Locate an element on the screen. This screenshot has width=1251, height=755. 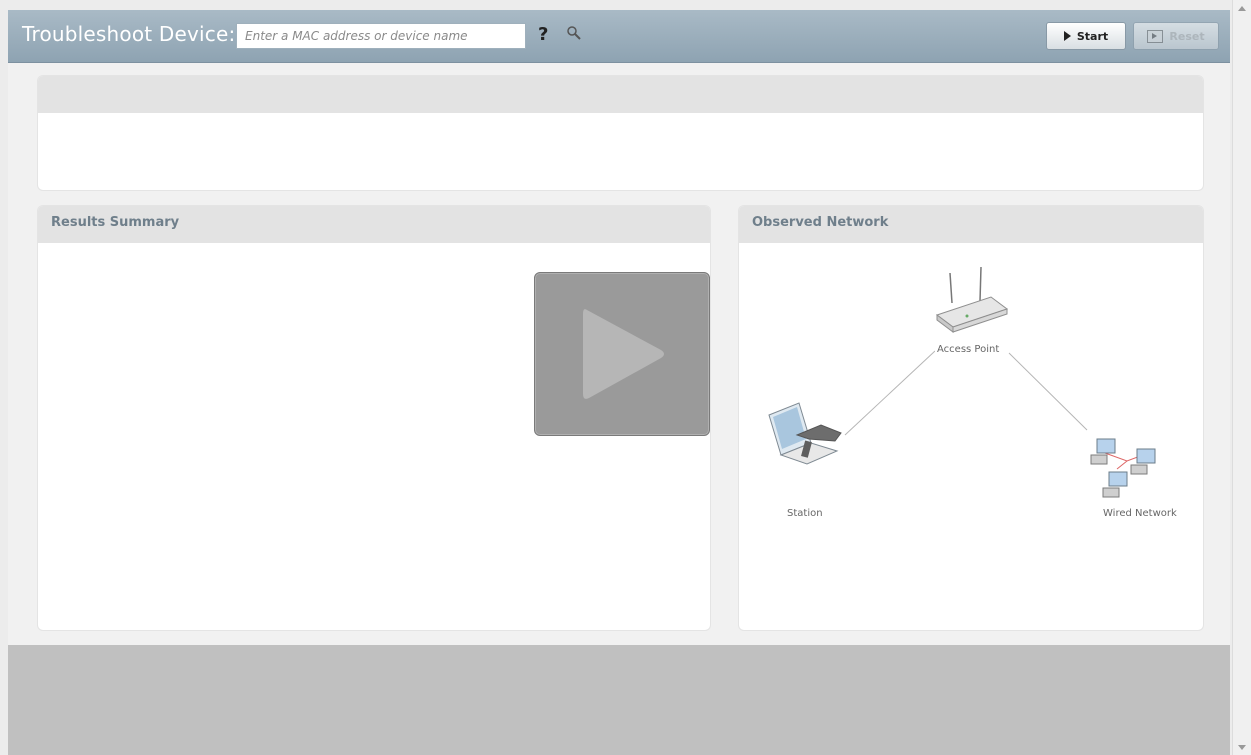
reset-button-label: Reset is located at coordinates (1187, 36).